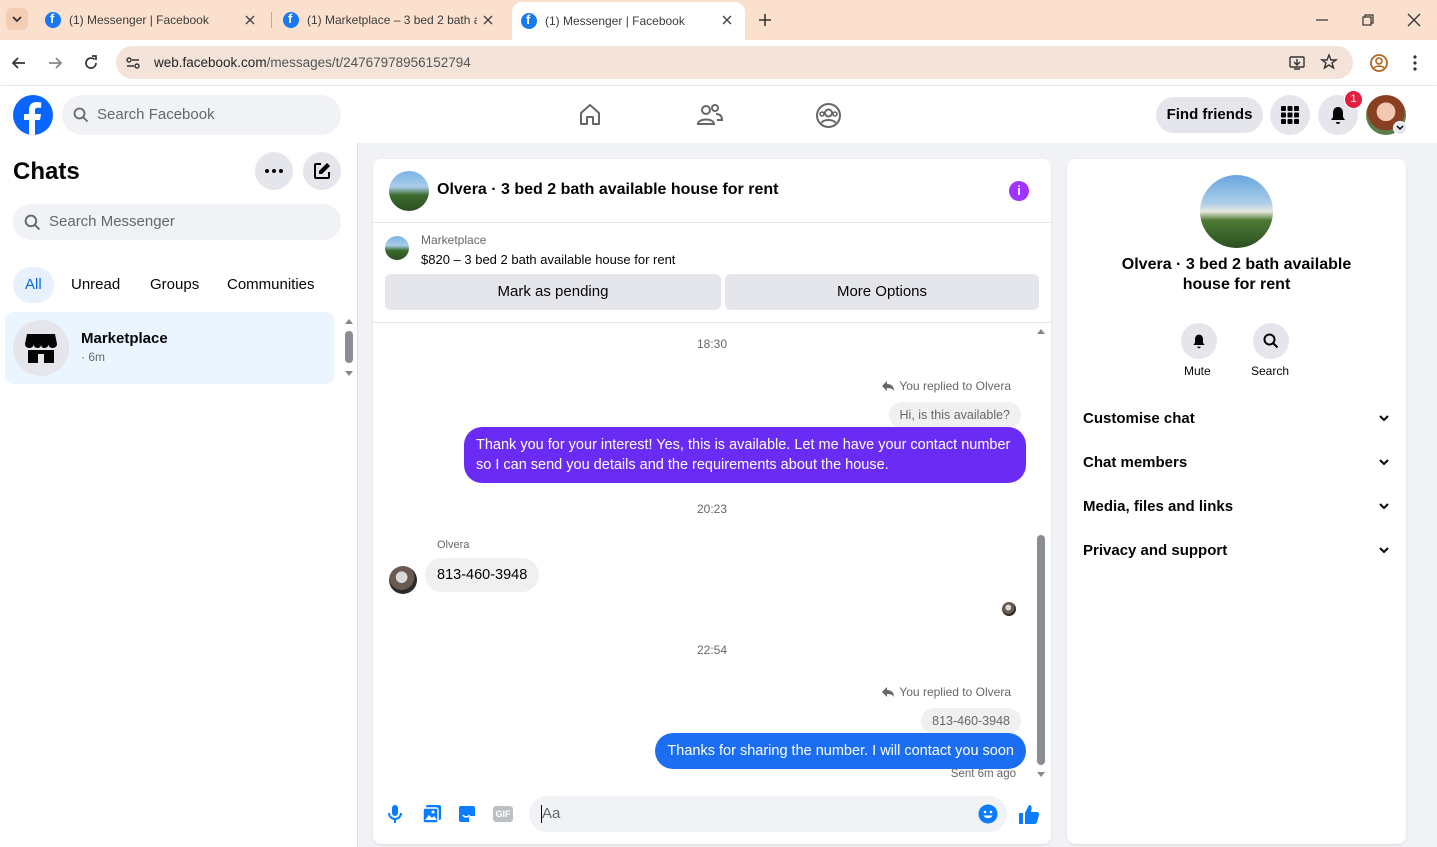 The image size is (1437, 847). I want to click on sidebar-scrollbar-thumb, so click(349, 347).